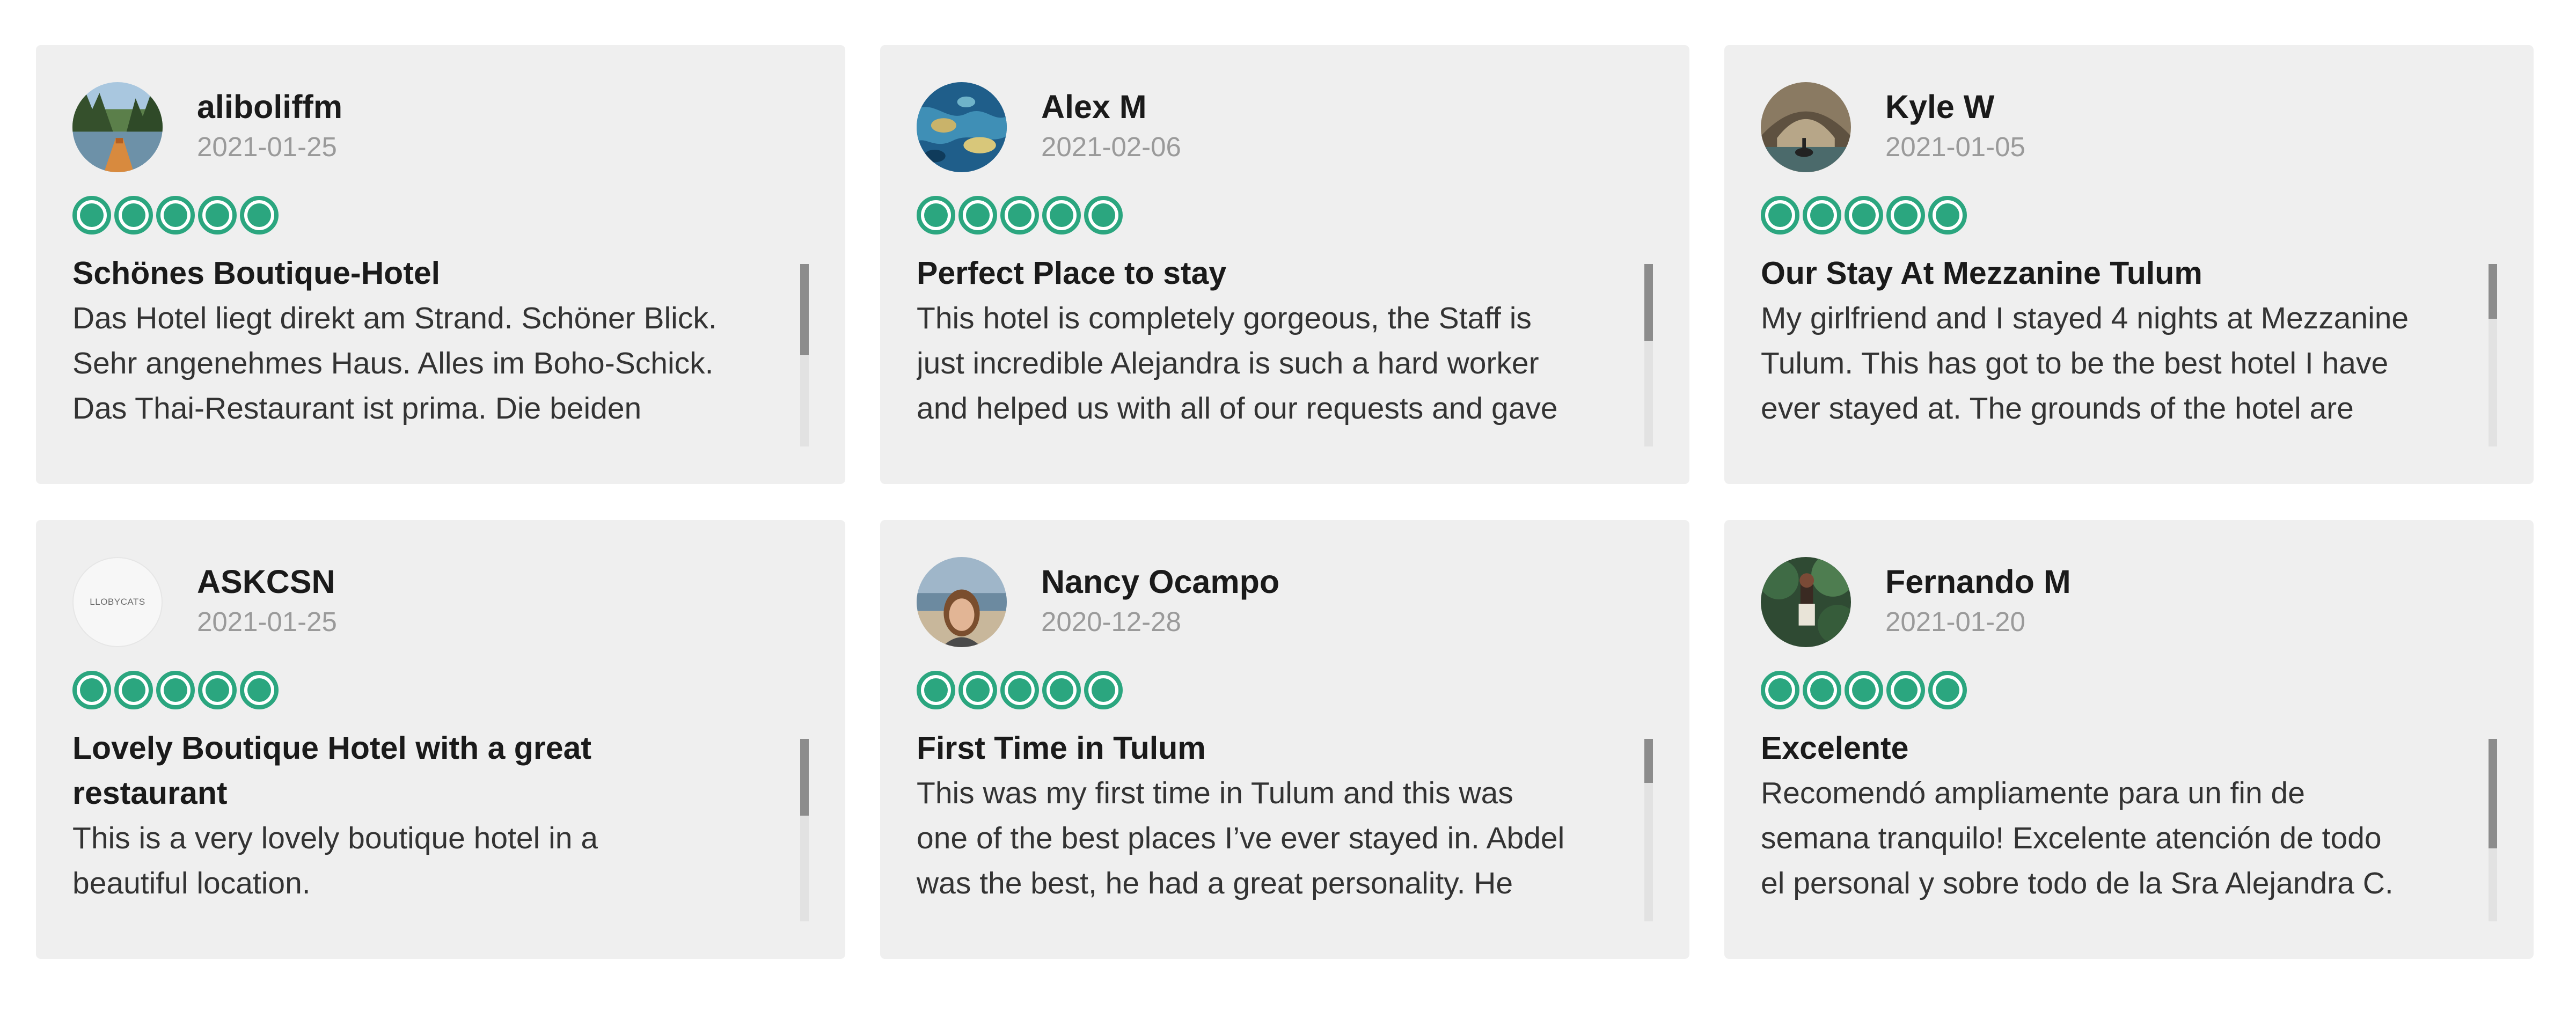 Image resolution: width=2576 pixels, height=1026 pixels. Describe the element at coordinates (1955, 621) in the screenshot. I see `review-date: 2021-01-20` at that location.